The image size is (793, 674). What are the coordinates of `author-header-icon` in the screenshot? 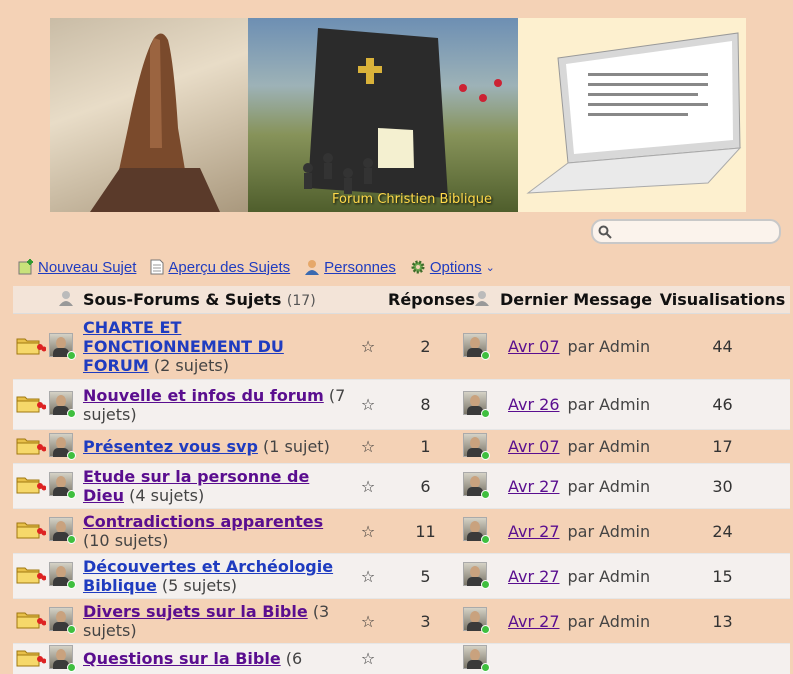 It's located at (66, 300).